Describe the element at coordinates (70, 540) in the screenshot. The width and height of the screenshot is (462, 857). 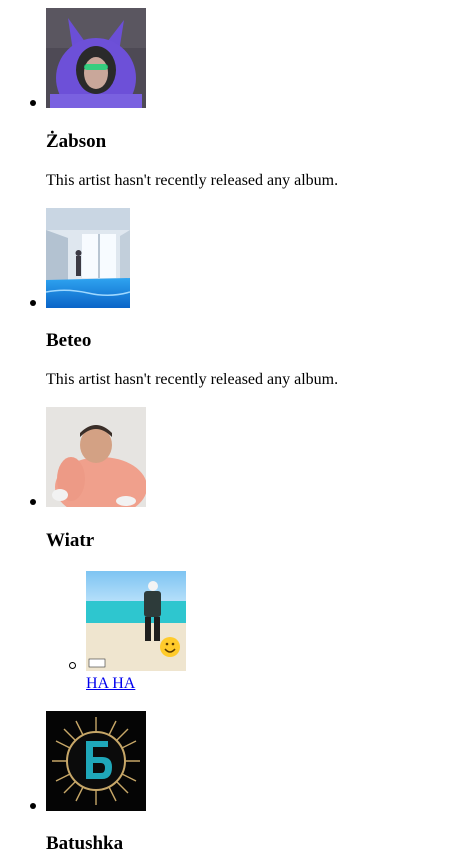
I see `artist-name: Wiatr` at that location.